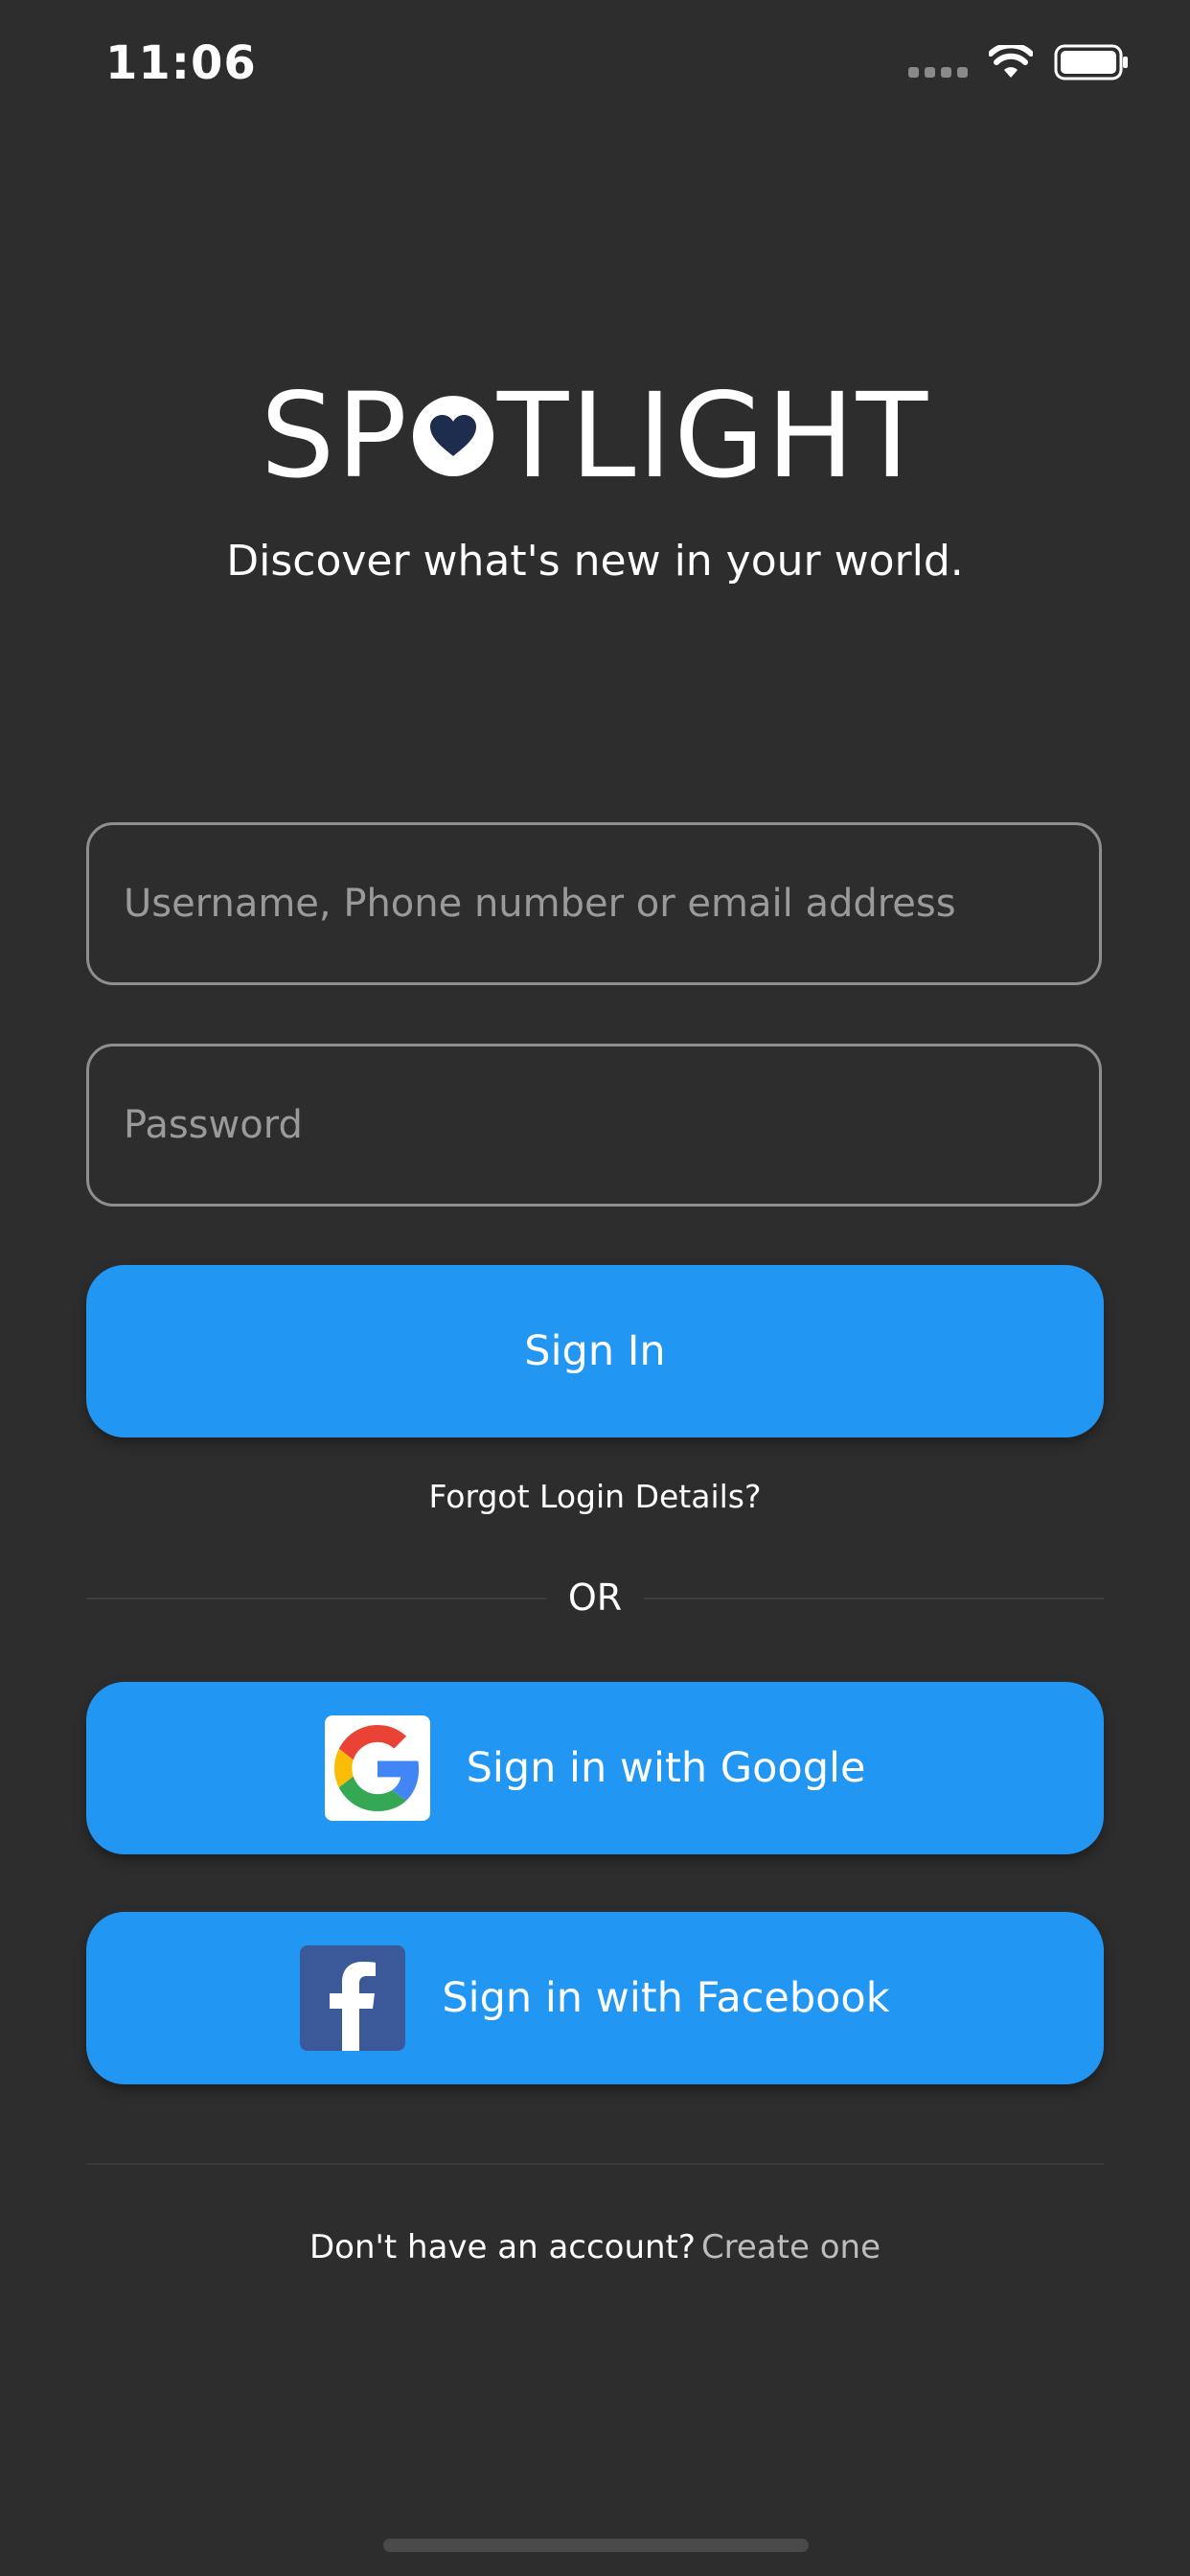  Describe the element at coordinates (540, 904) in the screenshot. I see `username-placeholder: Username, Phone number or email address` at that location.